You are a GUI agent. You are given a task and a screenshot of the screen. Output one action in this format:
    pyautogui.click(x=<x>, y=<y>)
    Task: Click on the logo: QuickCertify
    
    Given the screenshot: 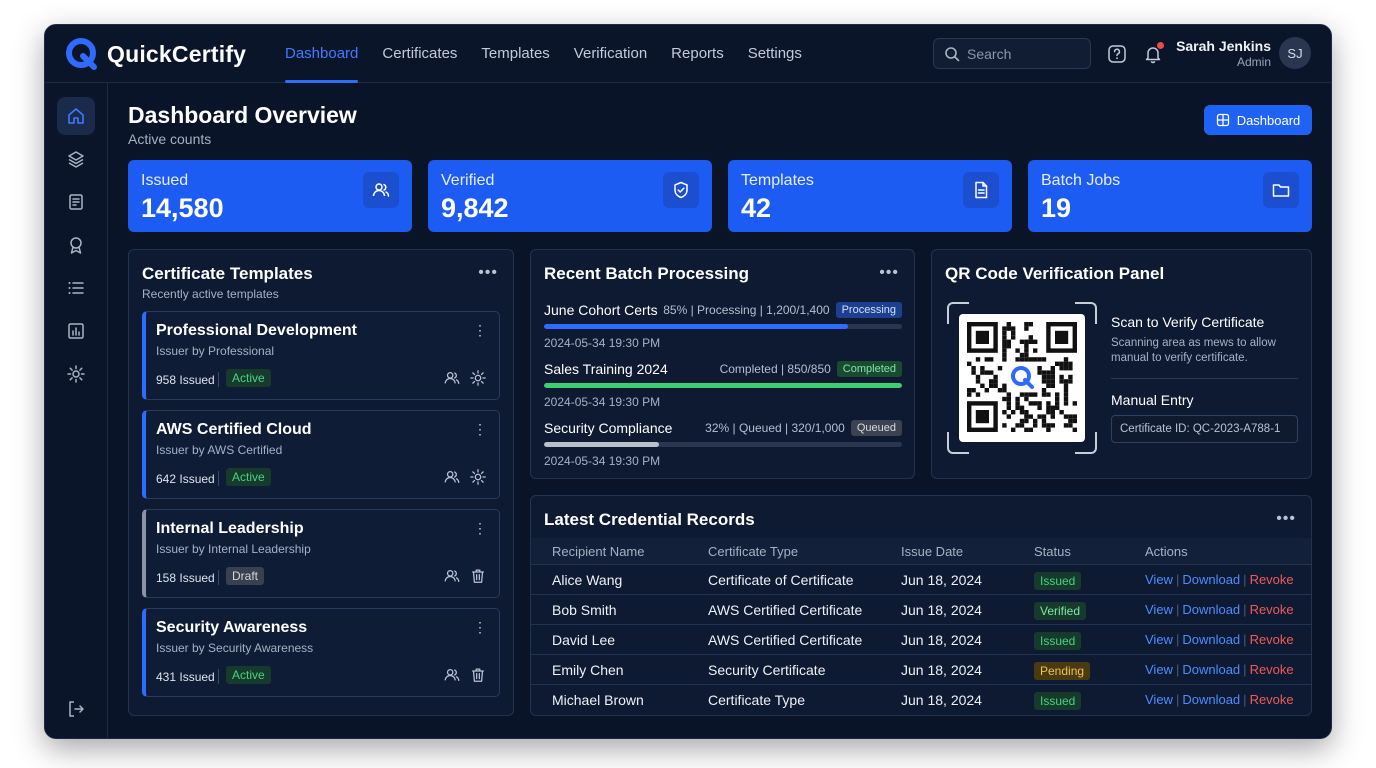 What is the action you would take?
    pyautogui.click(x=155, y=54)
    